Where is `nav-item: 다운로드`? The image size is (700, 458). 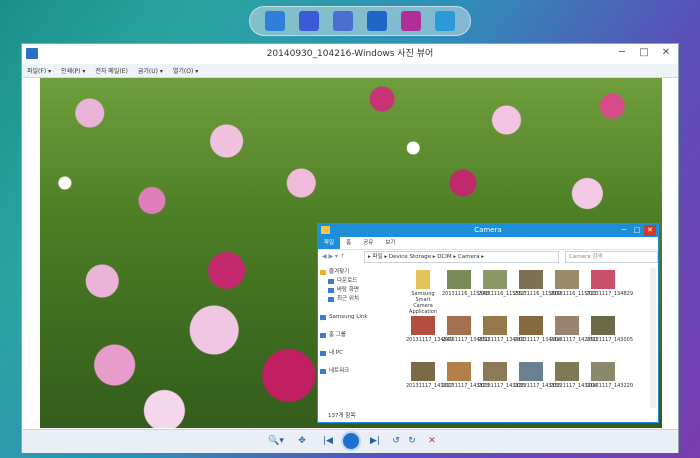
nav-item: 다운로드 is located at coordinates (359, 281).